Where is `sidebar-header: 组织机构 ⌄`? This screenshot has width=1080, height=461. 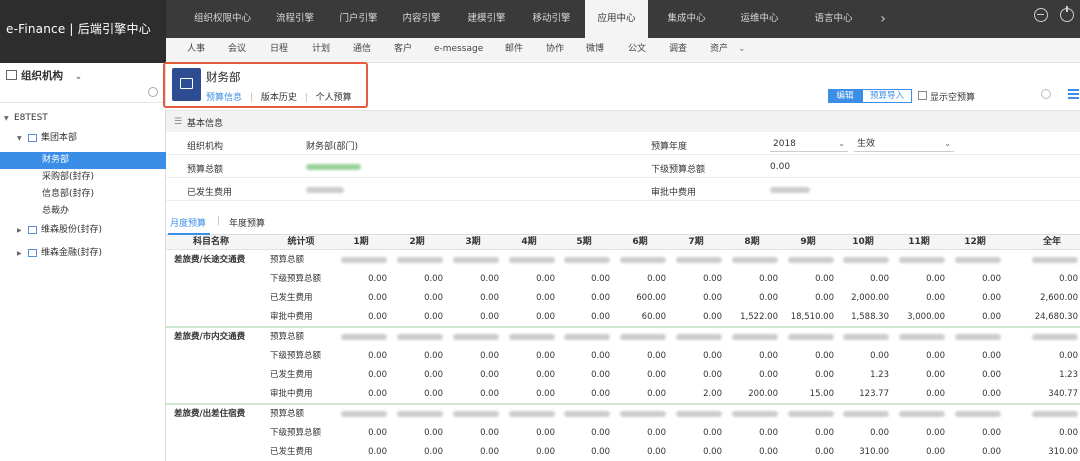
sidebar-header: 组织机构 ⌄ is located at coordinates (82, 74).